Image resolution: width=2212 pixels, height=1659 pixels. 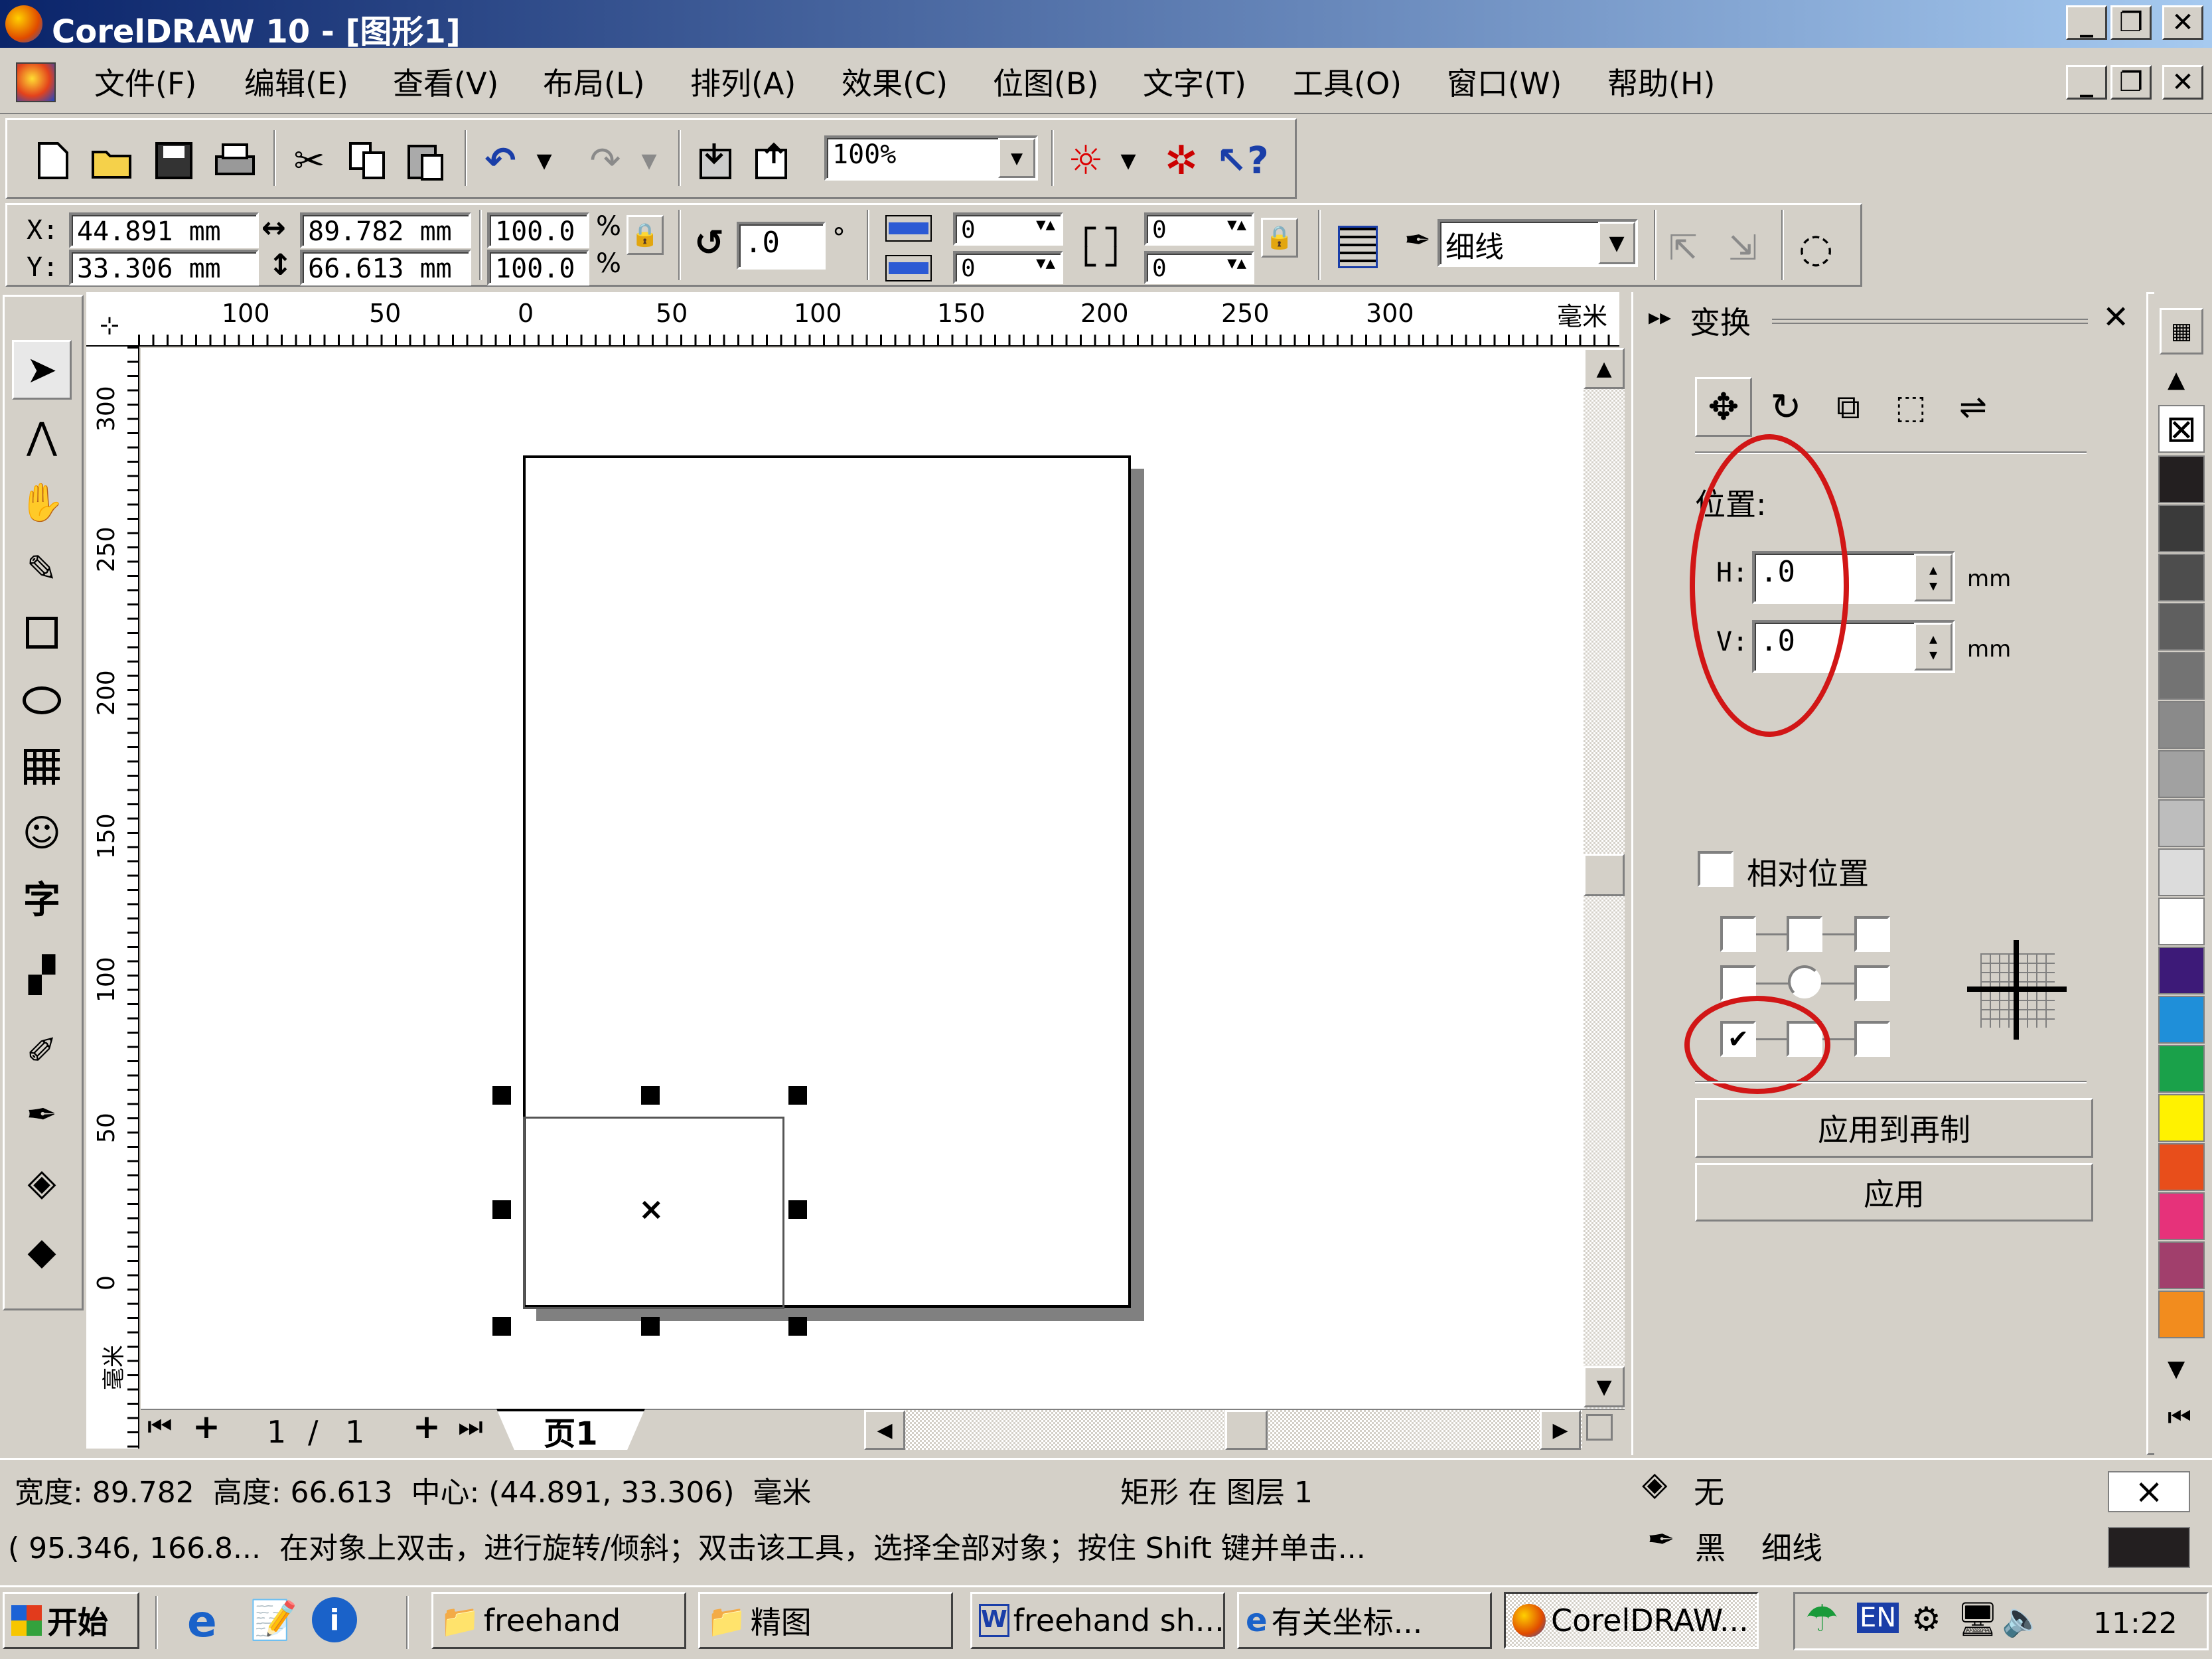 I want to click on menu-effects: 效果(C), so click(x=895, y=82).